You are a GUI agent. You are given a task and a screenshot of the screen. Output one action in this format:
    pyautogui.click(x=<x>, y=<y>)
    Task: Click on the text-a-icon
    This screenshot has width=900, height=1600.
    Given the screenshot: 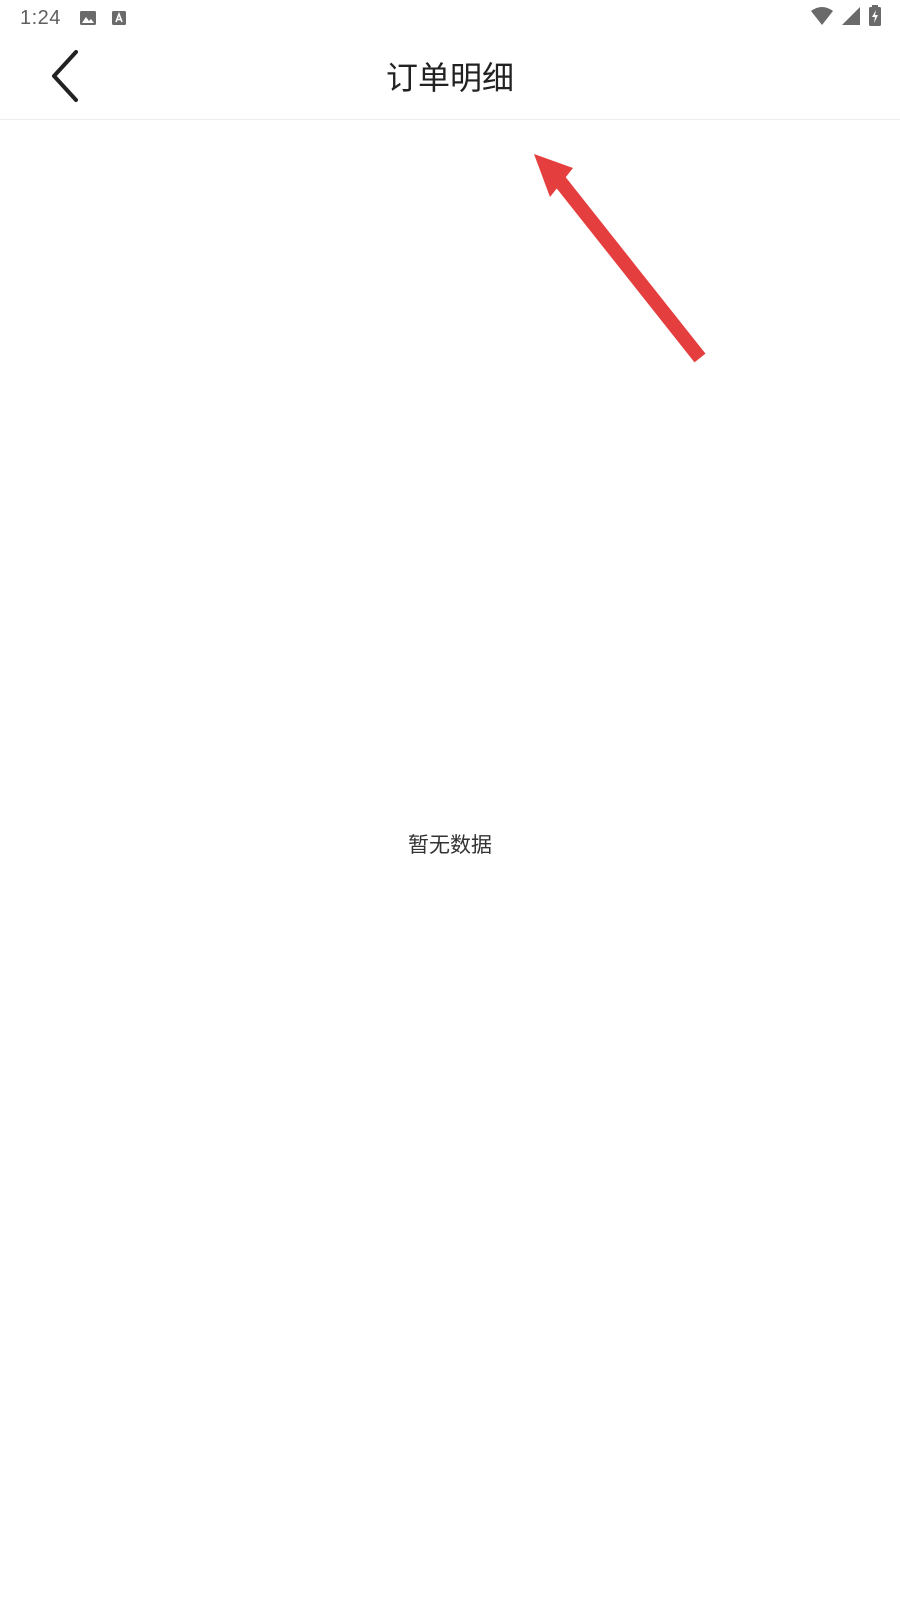 What is the action you would take?
    pyautogui.click(x=120, y=18)
    